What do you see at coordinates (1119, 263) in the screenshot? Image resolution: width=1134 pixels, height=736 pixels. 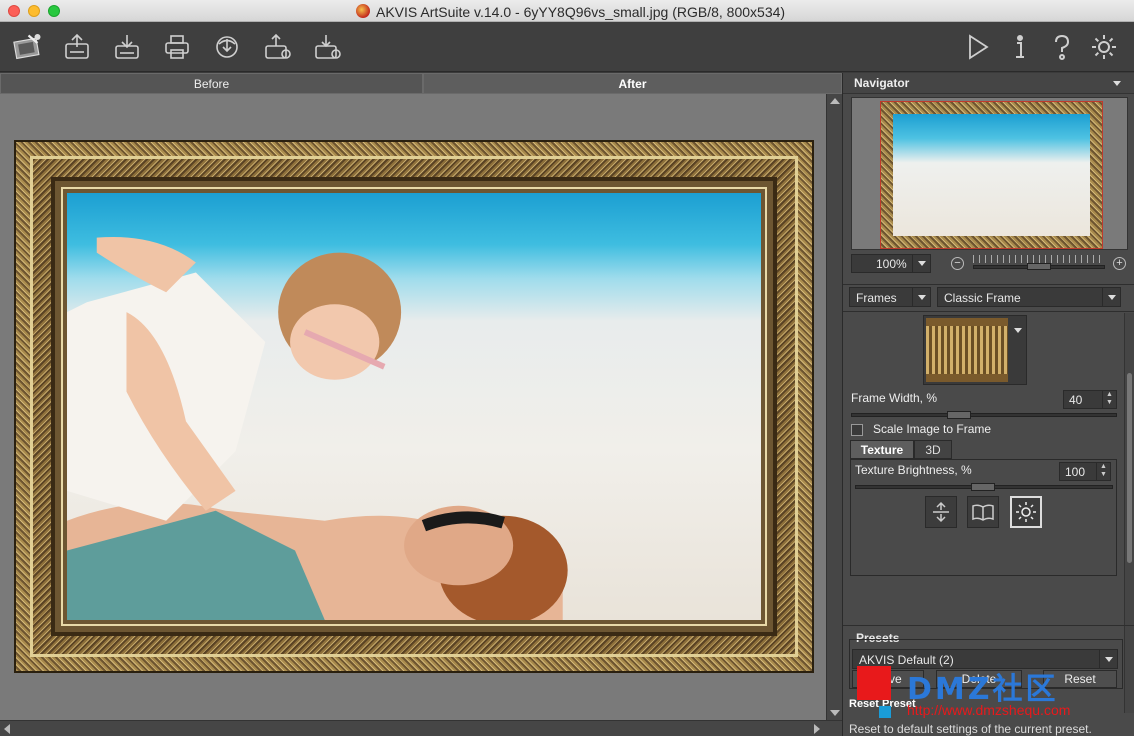 I see `zoom-in-icon: +` at bounding box center [1119, 263].